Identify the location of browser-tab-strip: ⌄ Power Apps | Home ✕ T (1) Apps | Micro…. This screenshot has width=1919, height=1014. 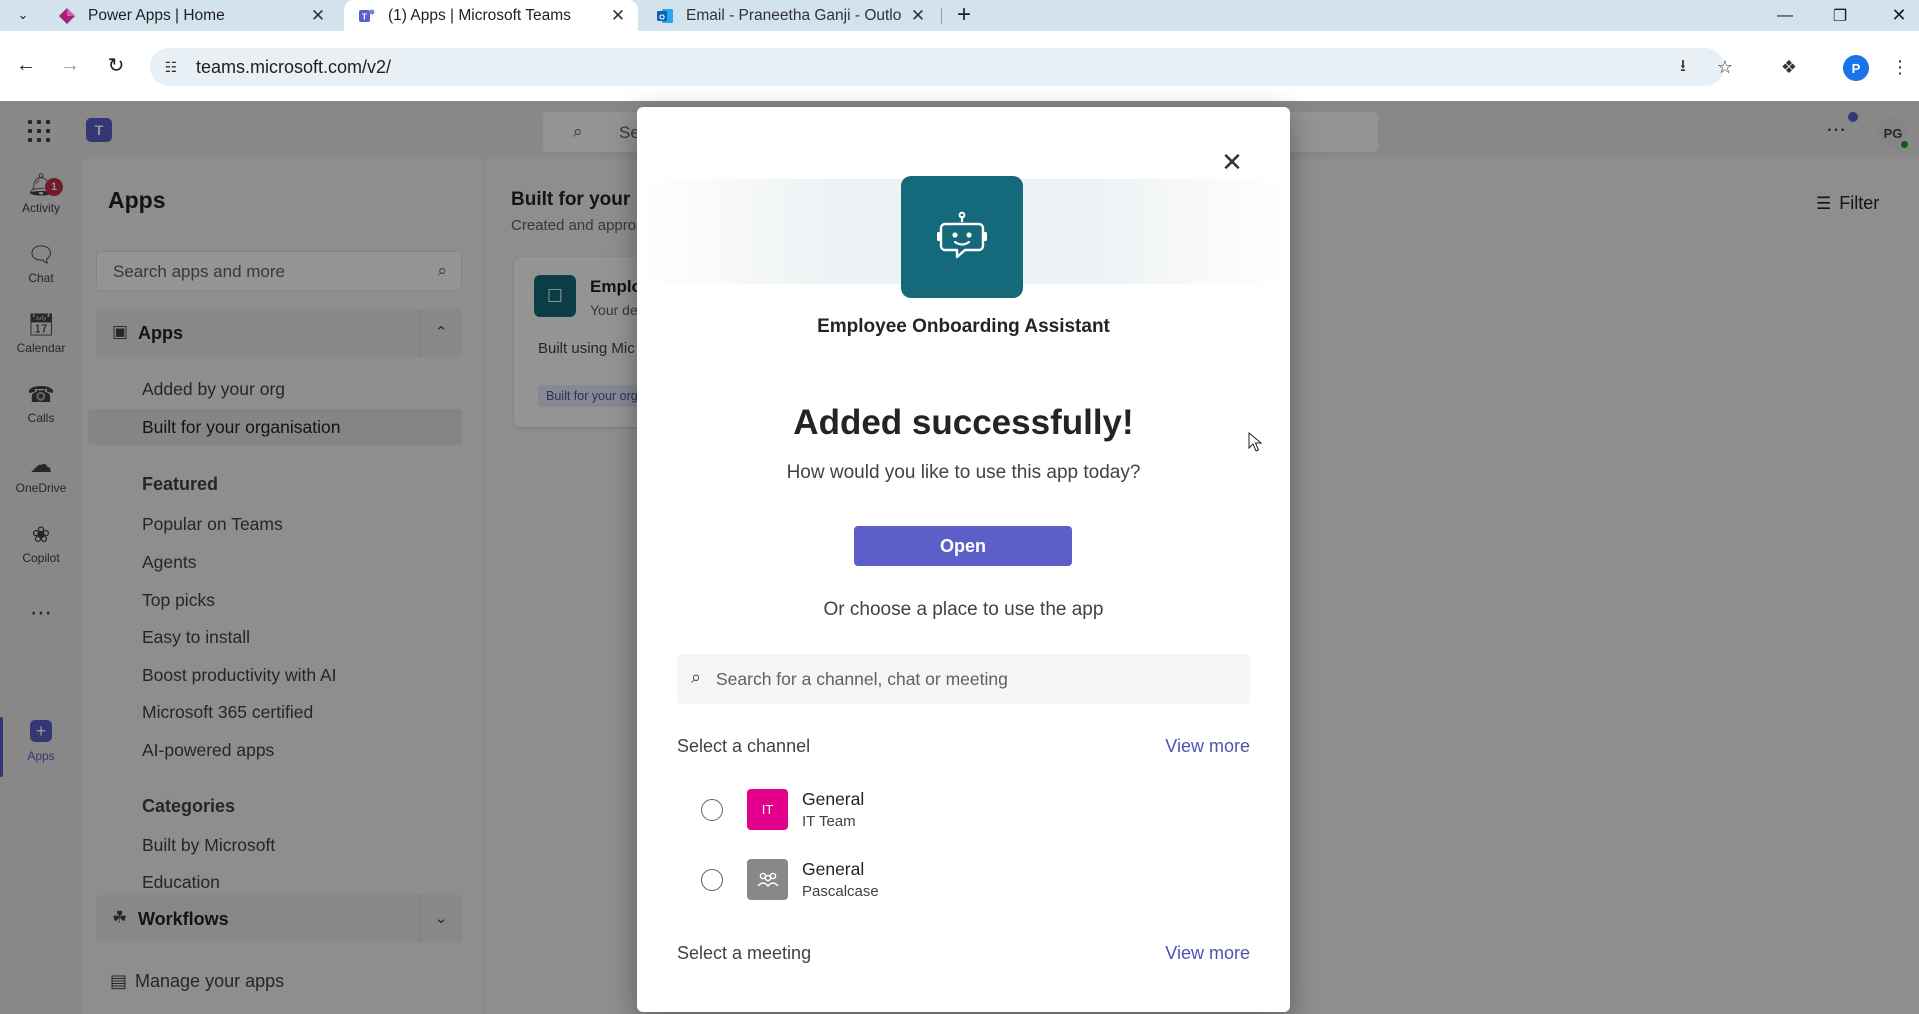
(959, 15).